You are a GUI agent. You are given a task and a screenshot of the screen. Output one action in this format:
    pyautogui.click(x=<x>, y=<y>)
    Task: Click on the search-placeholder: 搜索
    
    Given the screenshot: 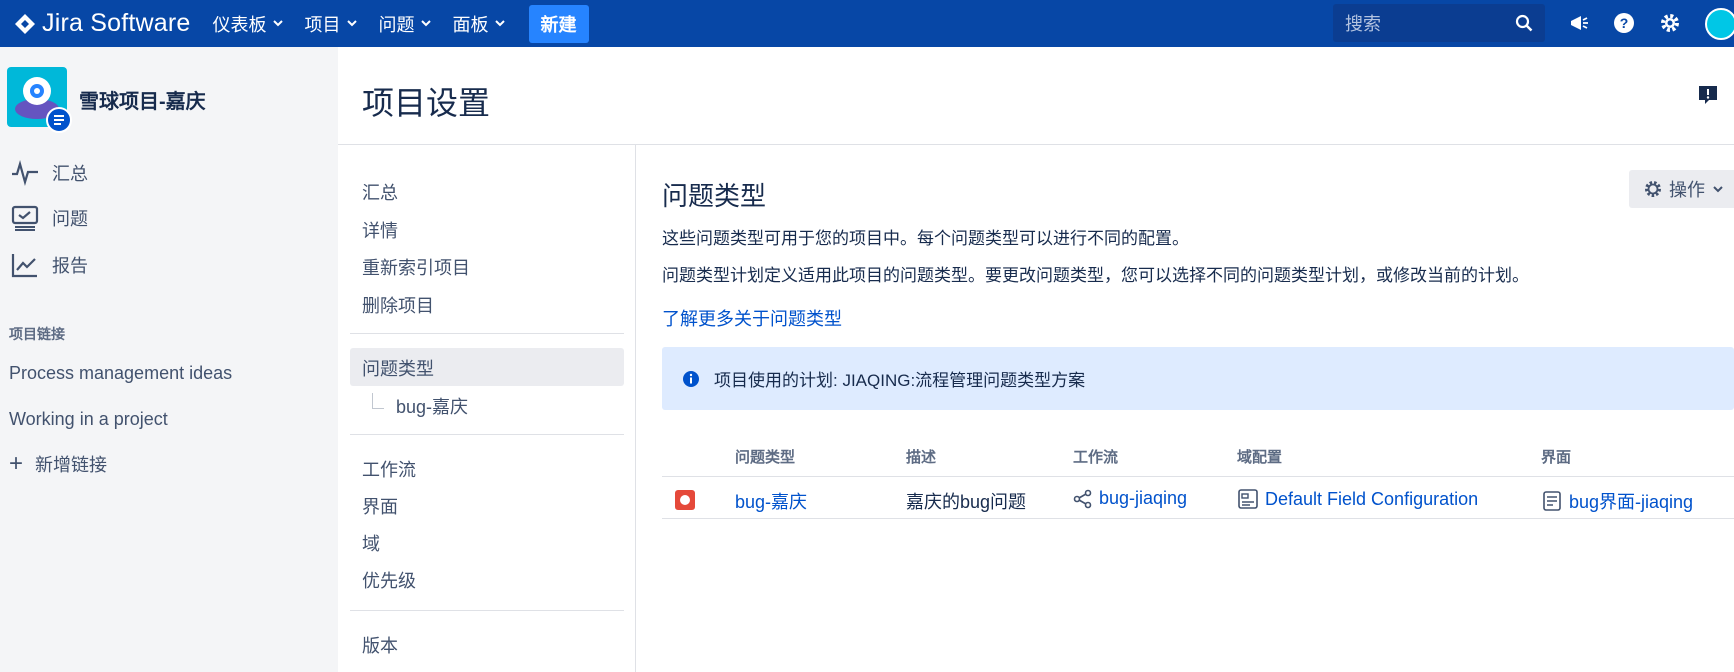 What is the action you would take?
    pyautogui.click(x=1363, y=24)
    